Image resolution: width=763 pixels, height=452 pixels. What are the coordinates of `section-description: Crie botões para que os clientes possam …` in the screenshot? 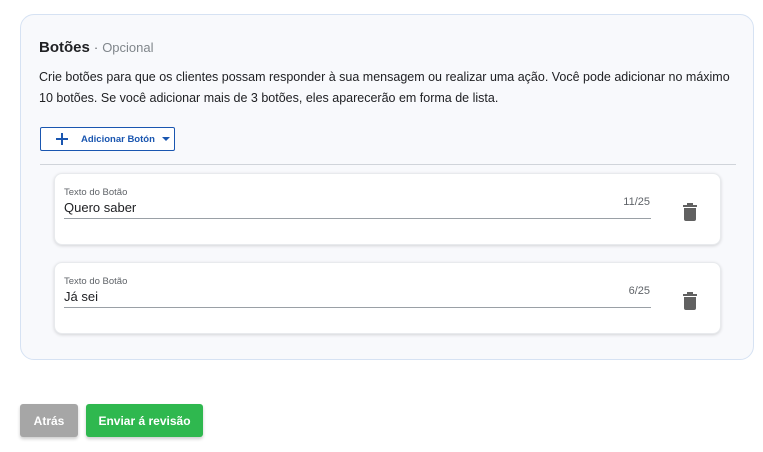 It's located at (384, 87).